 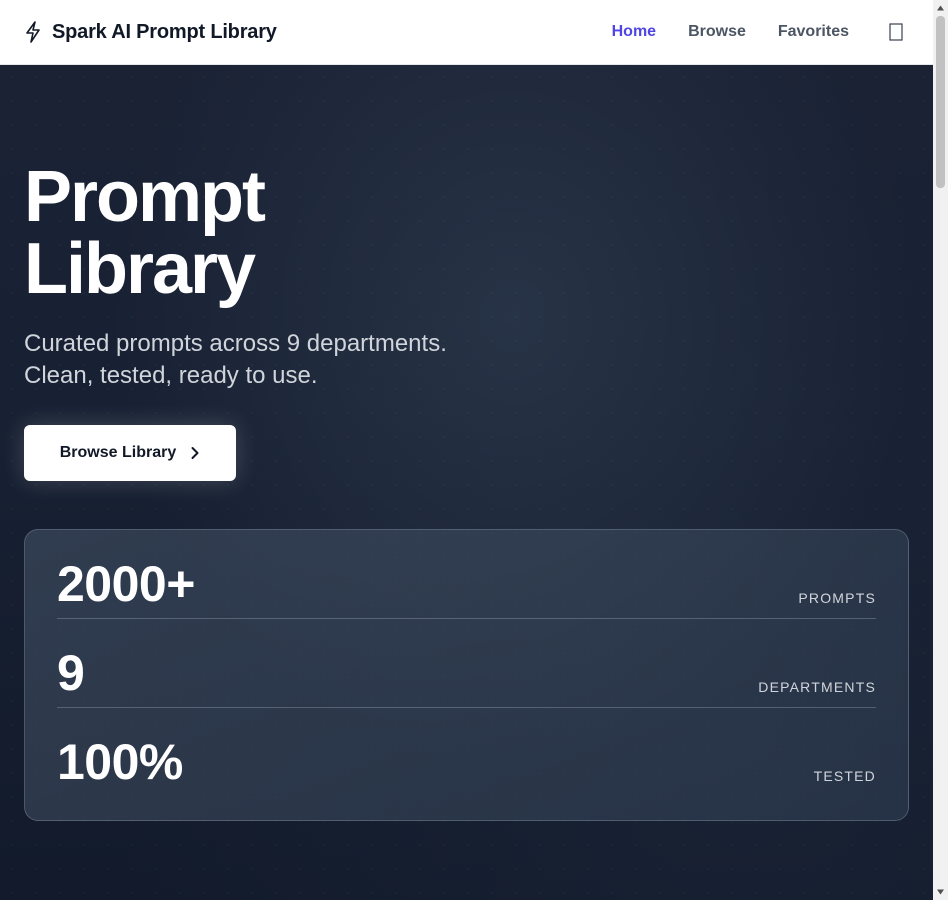 I want to click on hero-subtitle-line2: Clean, tested, ready to use., so click(x=171, y=375).